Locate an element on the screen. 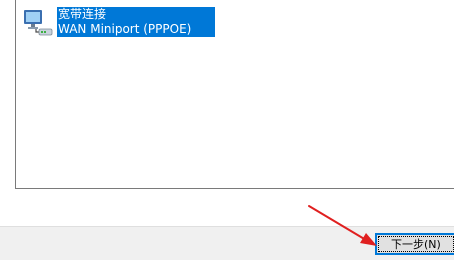 This screenshot has width=454, height=260. connection-device: WAN Miniport (PPPOE) is located at coordinates (136, 29).